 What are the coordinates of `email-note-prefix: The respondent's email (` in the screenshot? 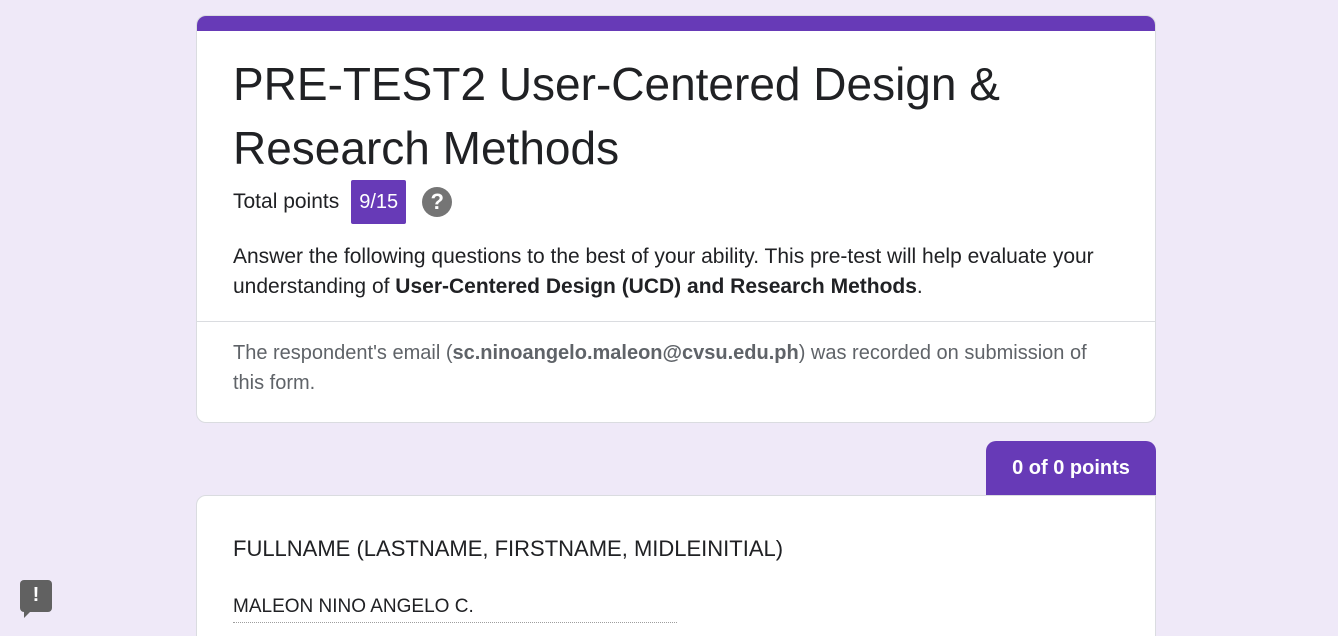 It's located at (343, 353).